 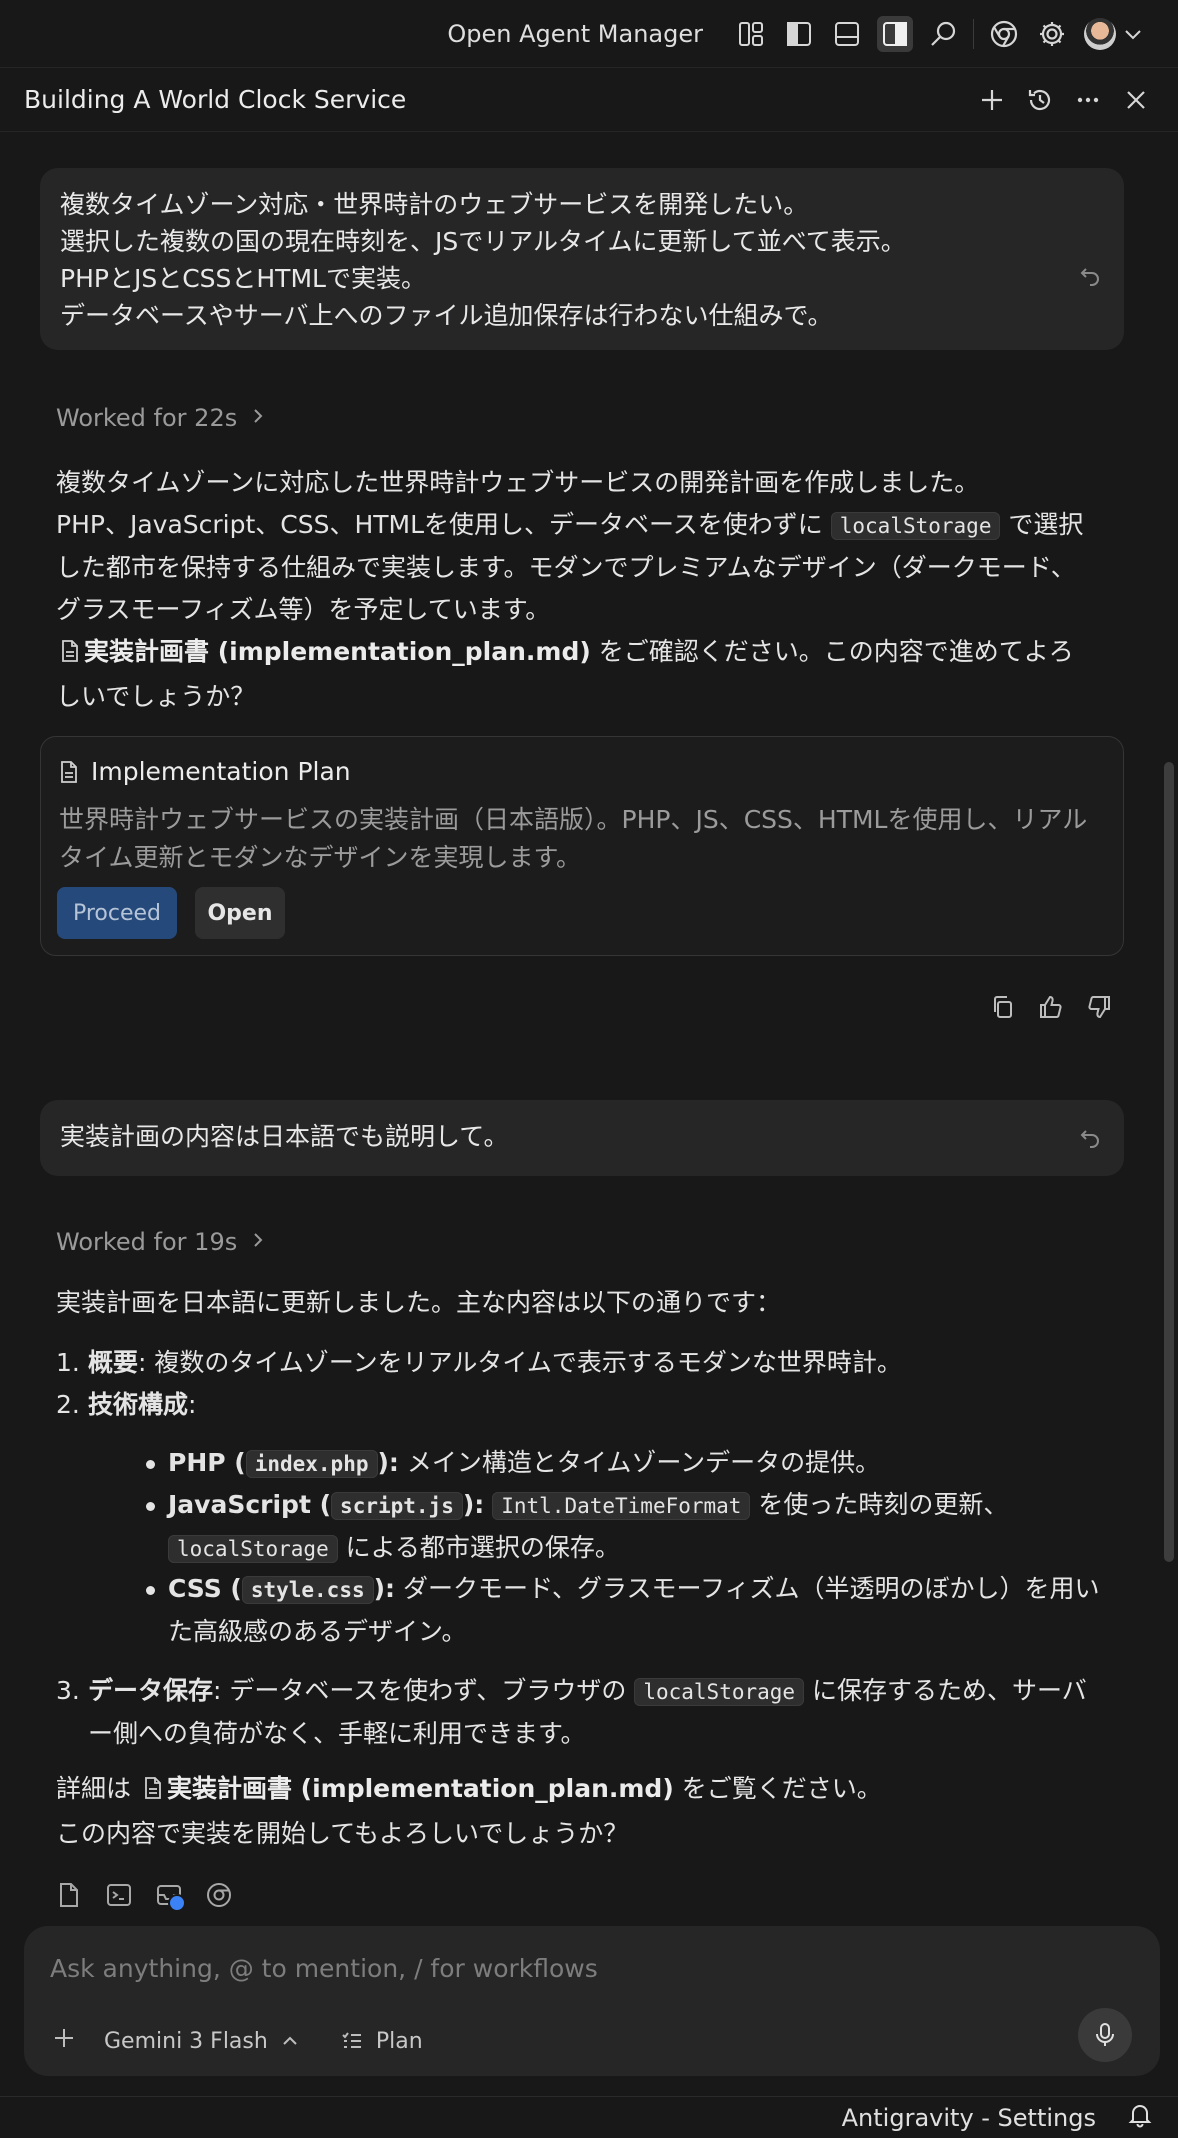 What do you see at coordinates (147, 418) in the screenshot?
I see `worked-duration: Worked for 22s` at bounding box center [147, 418].